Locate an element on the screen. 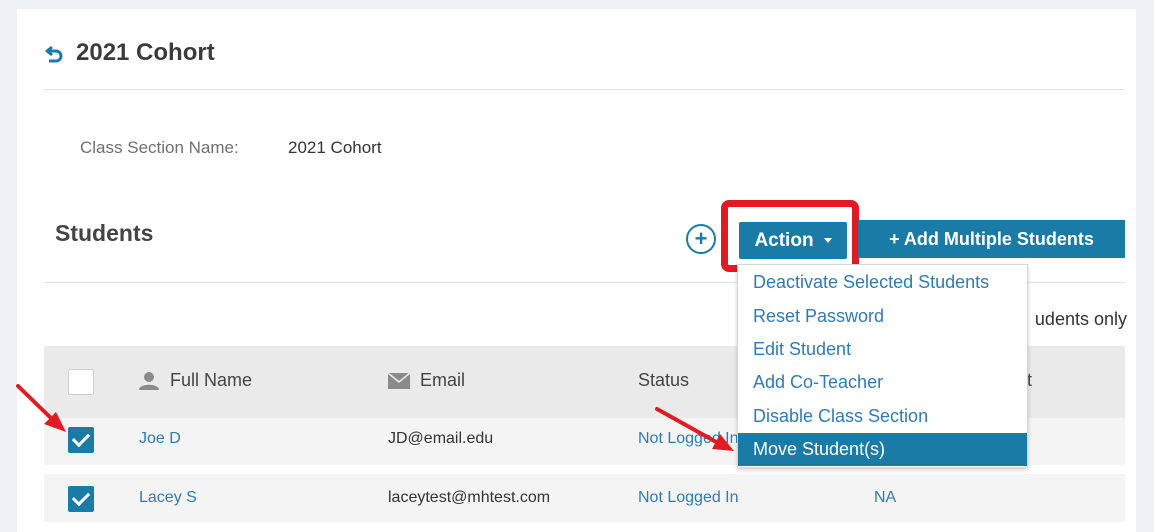 The image size is (1154, 532). column-label-status: Status is located at coordinates (664, 380).